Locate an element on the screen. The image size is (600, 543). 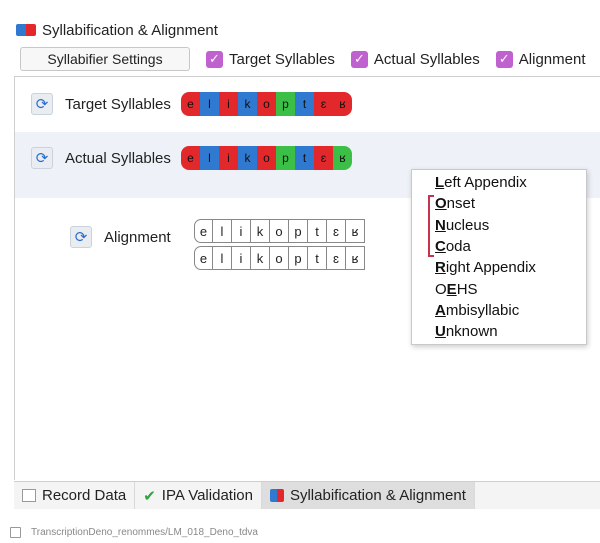
actual-syllables-tiers: elikoptɛʁ is located at coordinates (266, 158).